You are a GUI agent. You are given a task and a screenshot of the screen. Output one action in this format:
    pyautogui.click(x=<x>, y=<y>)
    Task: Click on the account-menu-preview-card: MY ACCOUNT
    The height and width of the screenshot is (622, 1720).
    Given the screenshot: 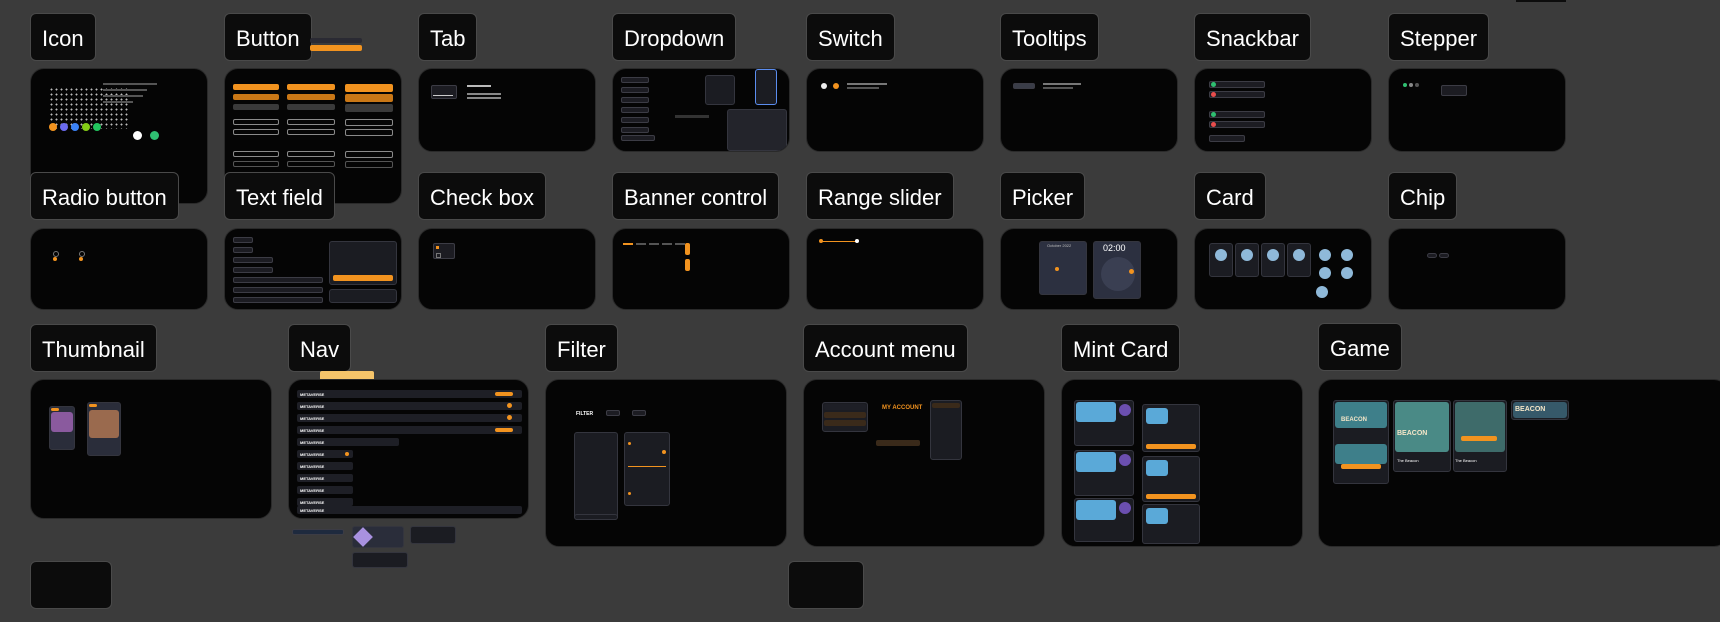 What is the action you would take?
    pyautogui.click(x=924, y=463)
    